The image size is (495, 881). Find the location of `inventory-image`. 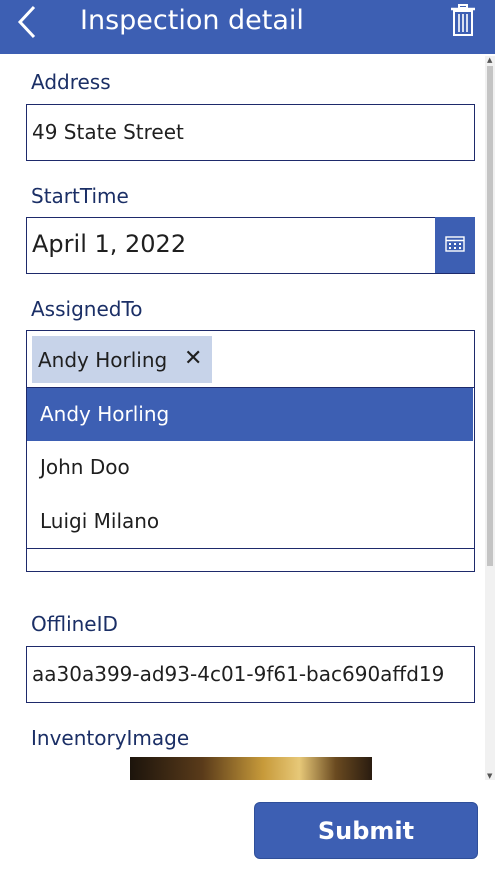

inventory-image is located at coordinates (251, 768).